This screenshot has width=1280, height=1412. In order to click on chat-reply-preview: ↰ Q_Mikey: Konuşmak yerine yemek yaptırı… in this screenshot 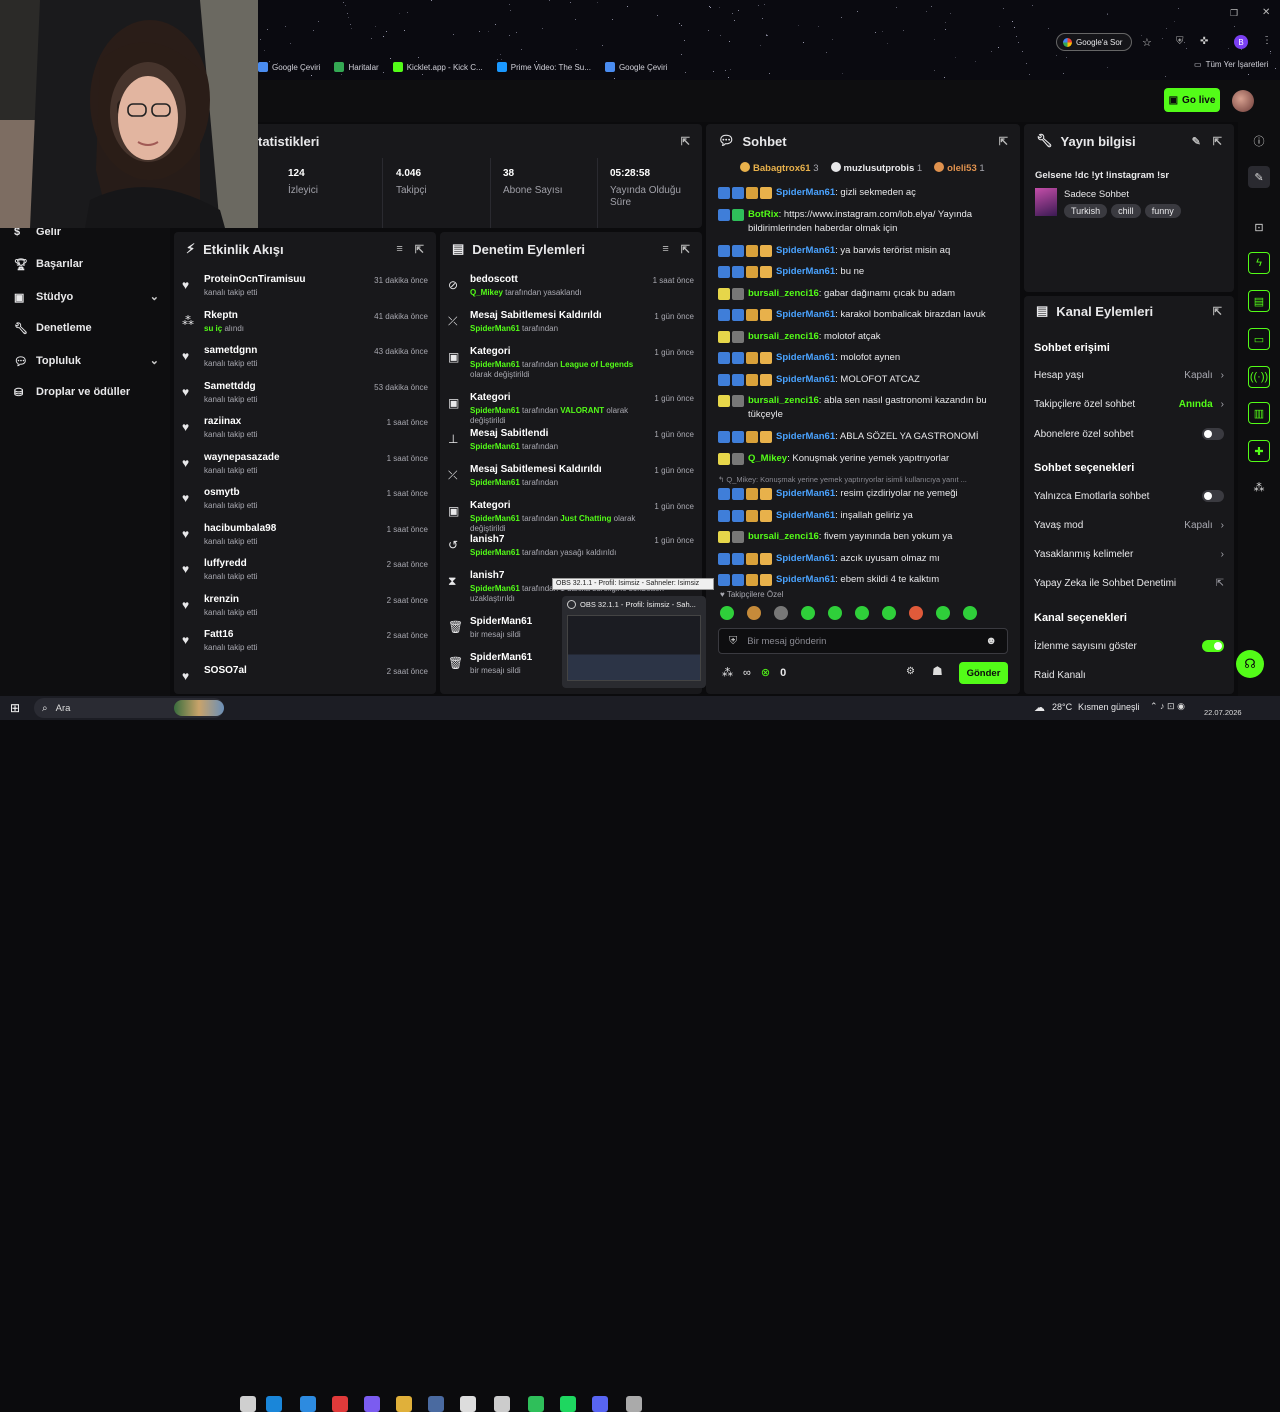, I will do `click(861, 480)`.